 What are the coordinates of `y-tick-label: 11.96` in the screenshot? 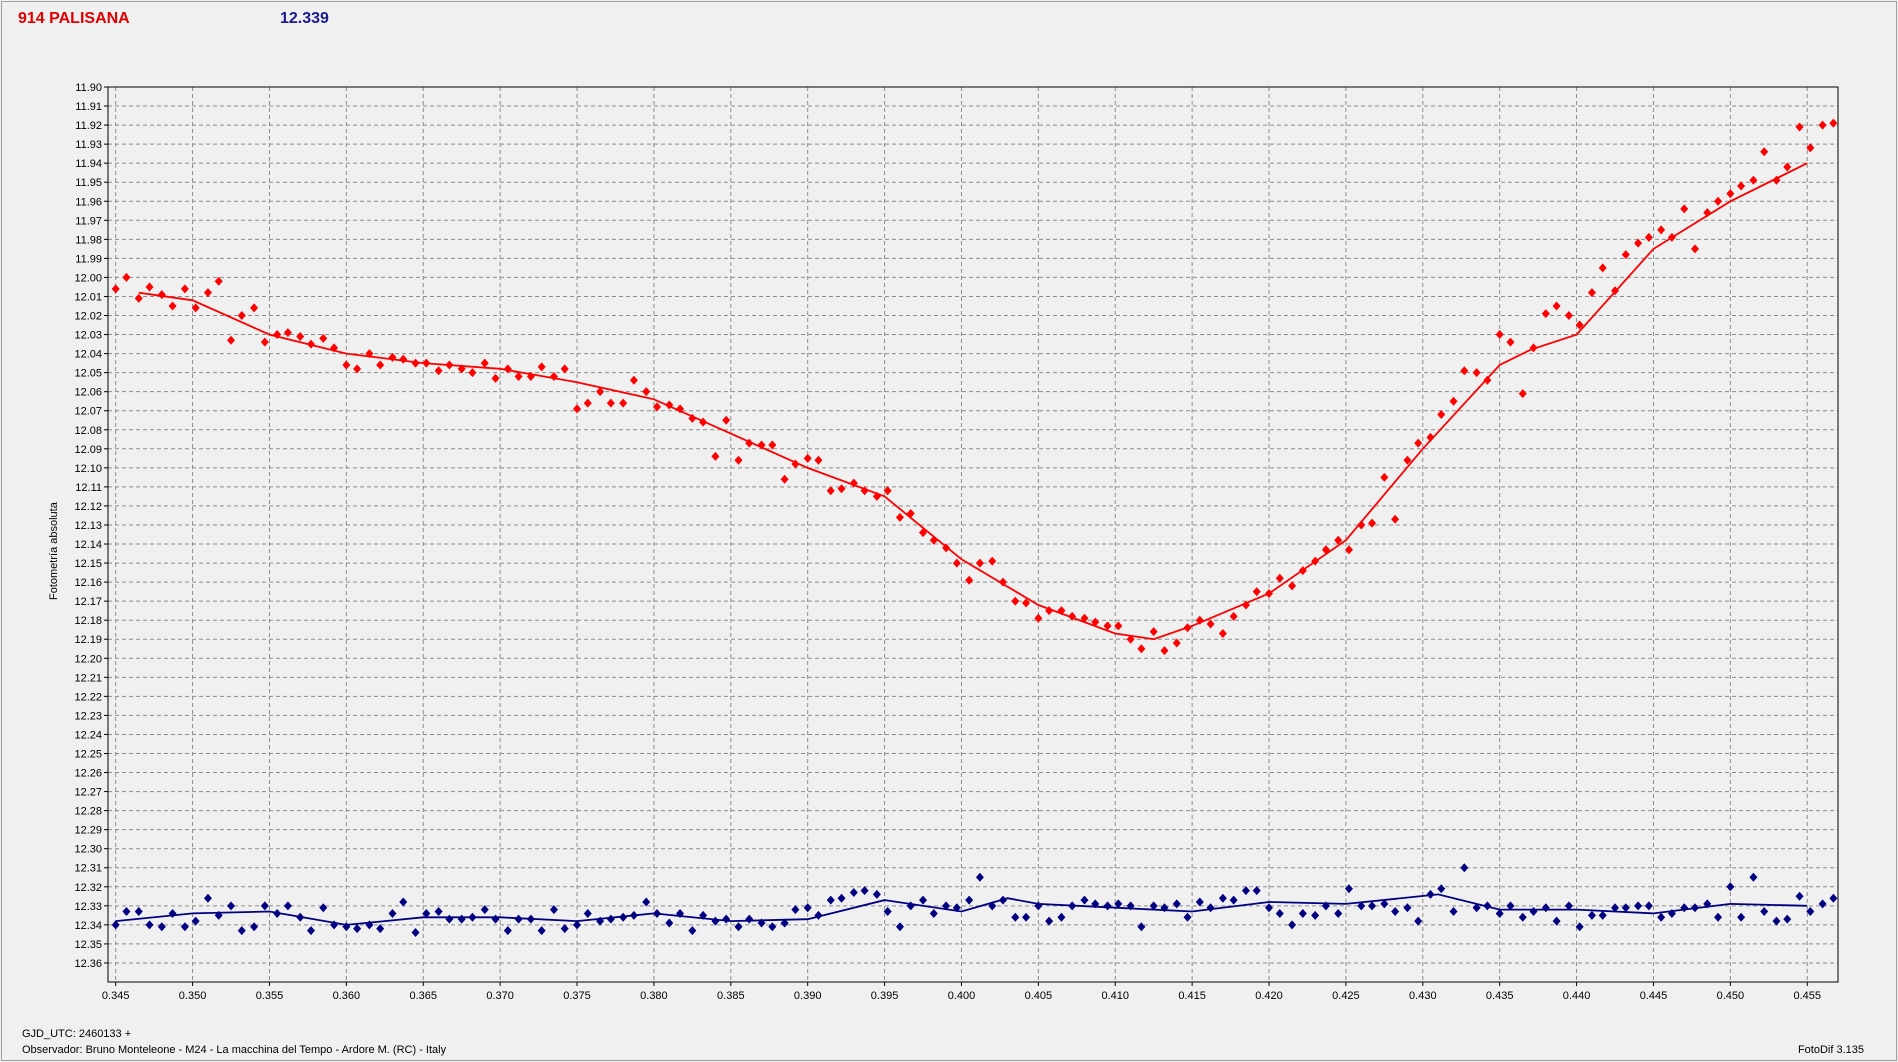 It's located at (88, 202).